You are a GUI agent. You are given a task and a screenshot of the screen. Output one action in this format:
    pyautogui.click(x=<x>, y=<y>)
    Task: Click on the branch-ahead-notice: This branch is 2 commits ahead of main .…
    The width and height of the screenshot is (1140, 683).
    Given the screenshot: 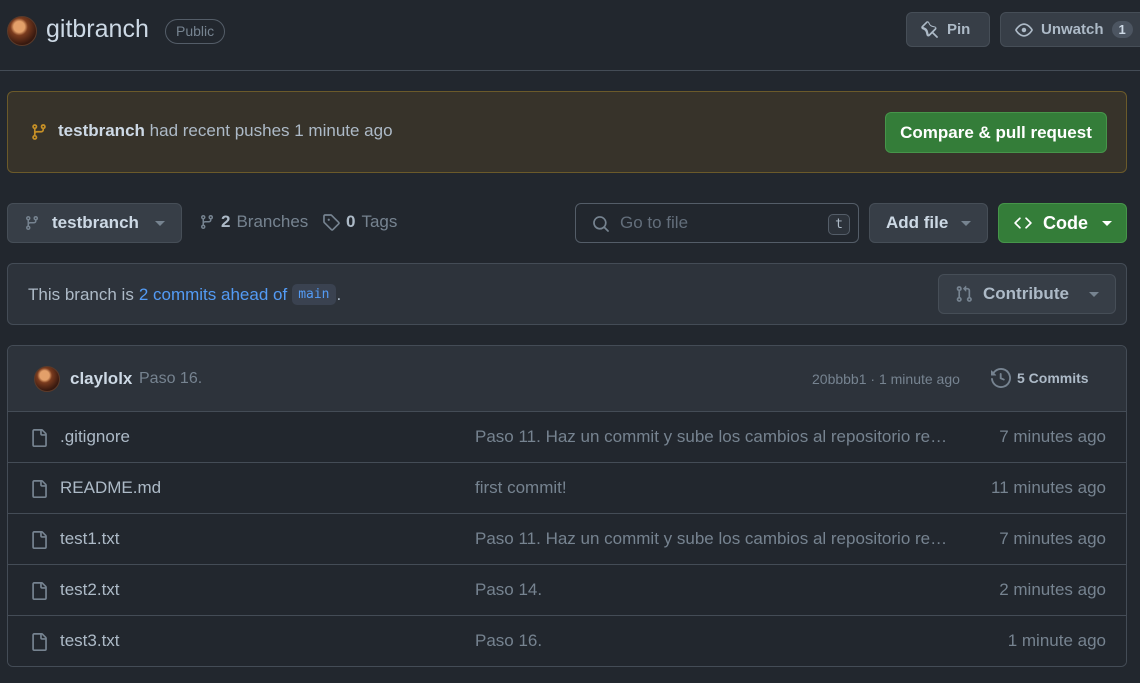 What is the action you would take?
    pyautogui.click(x=567, y=294)
    